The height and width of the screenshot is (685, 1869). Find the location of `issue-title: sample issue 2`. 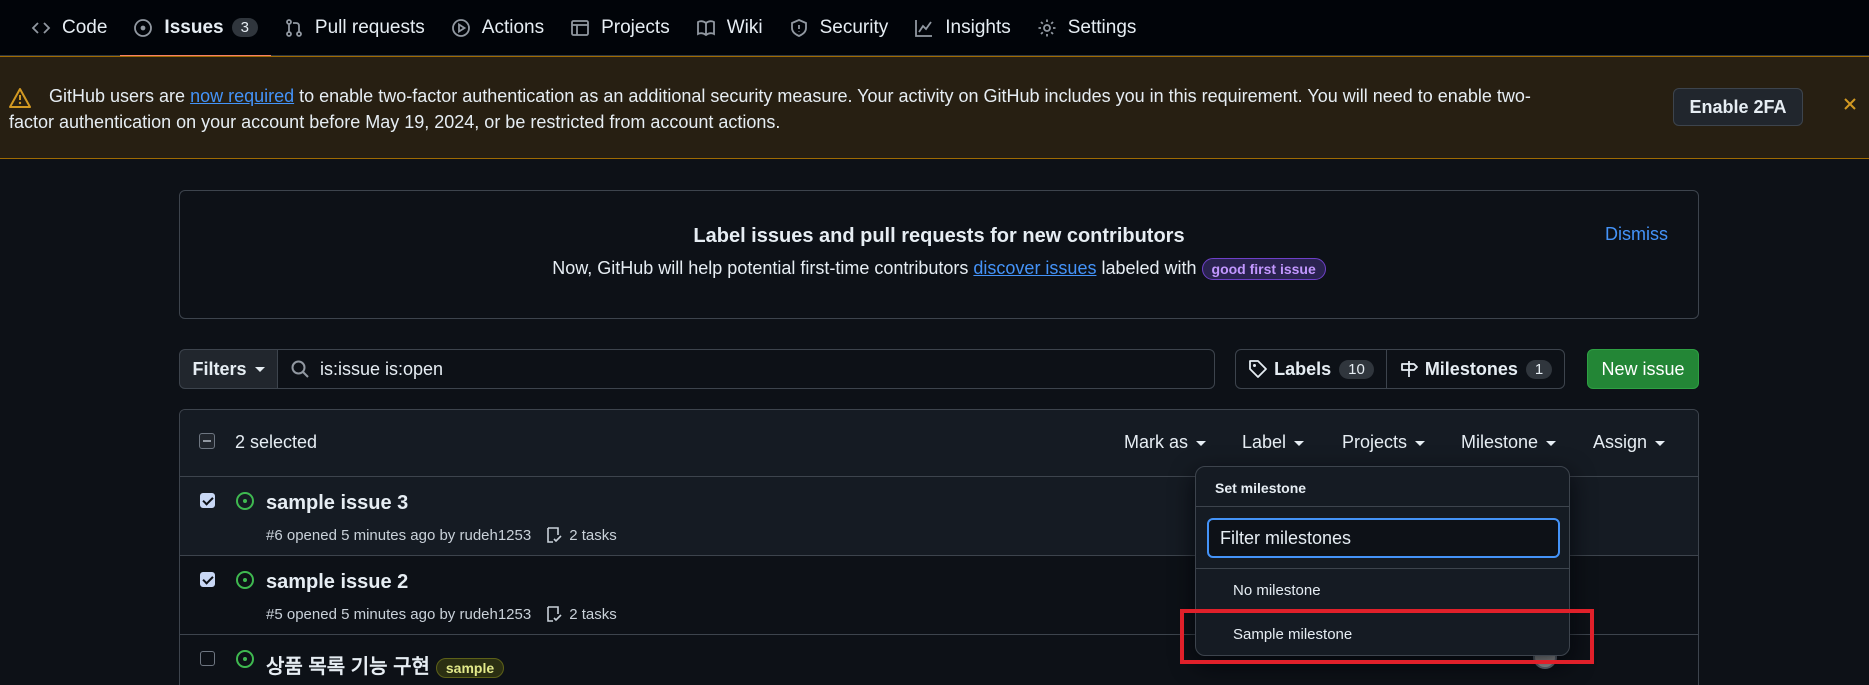

issue-title: sample issue 2 is located at coordinates (337, 582).